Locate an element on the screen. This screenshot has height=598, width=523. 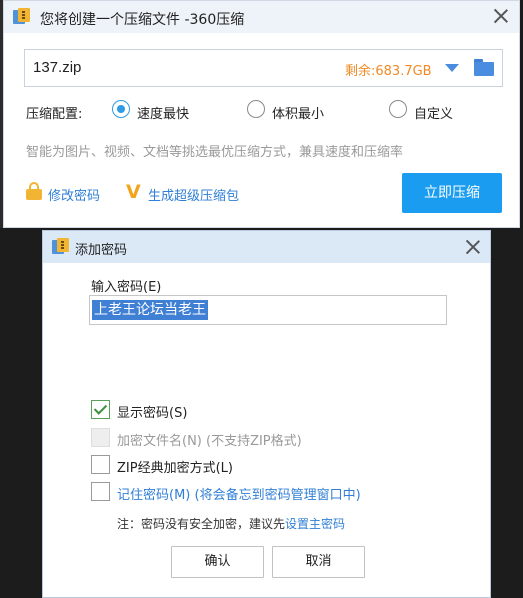
dialog-title-bar: 添加密码 is located at coordinates (266, 247).